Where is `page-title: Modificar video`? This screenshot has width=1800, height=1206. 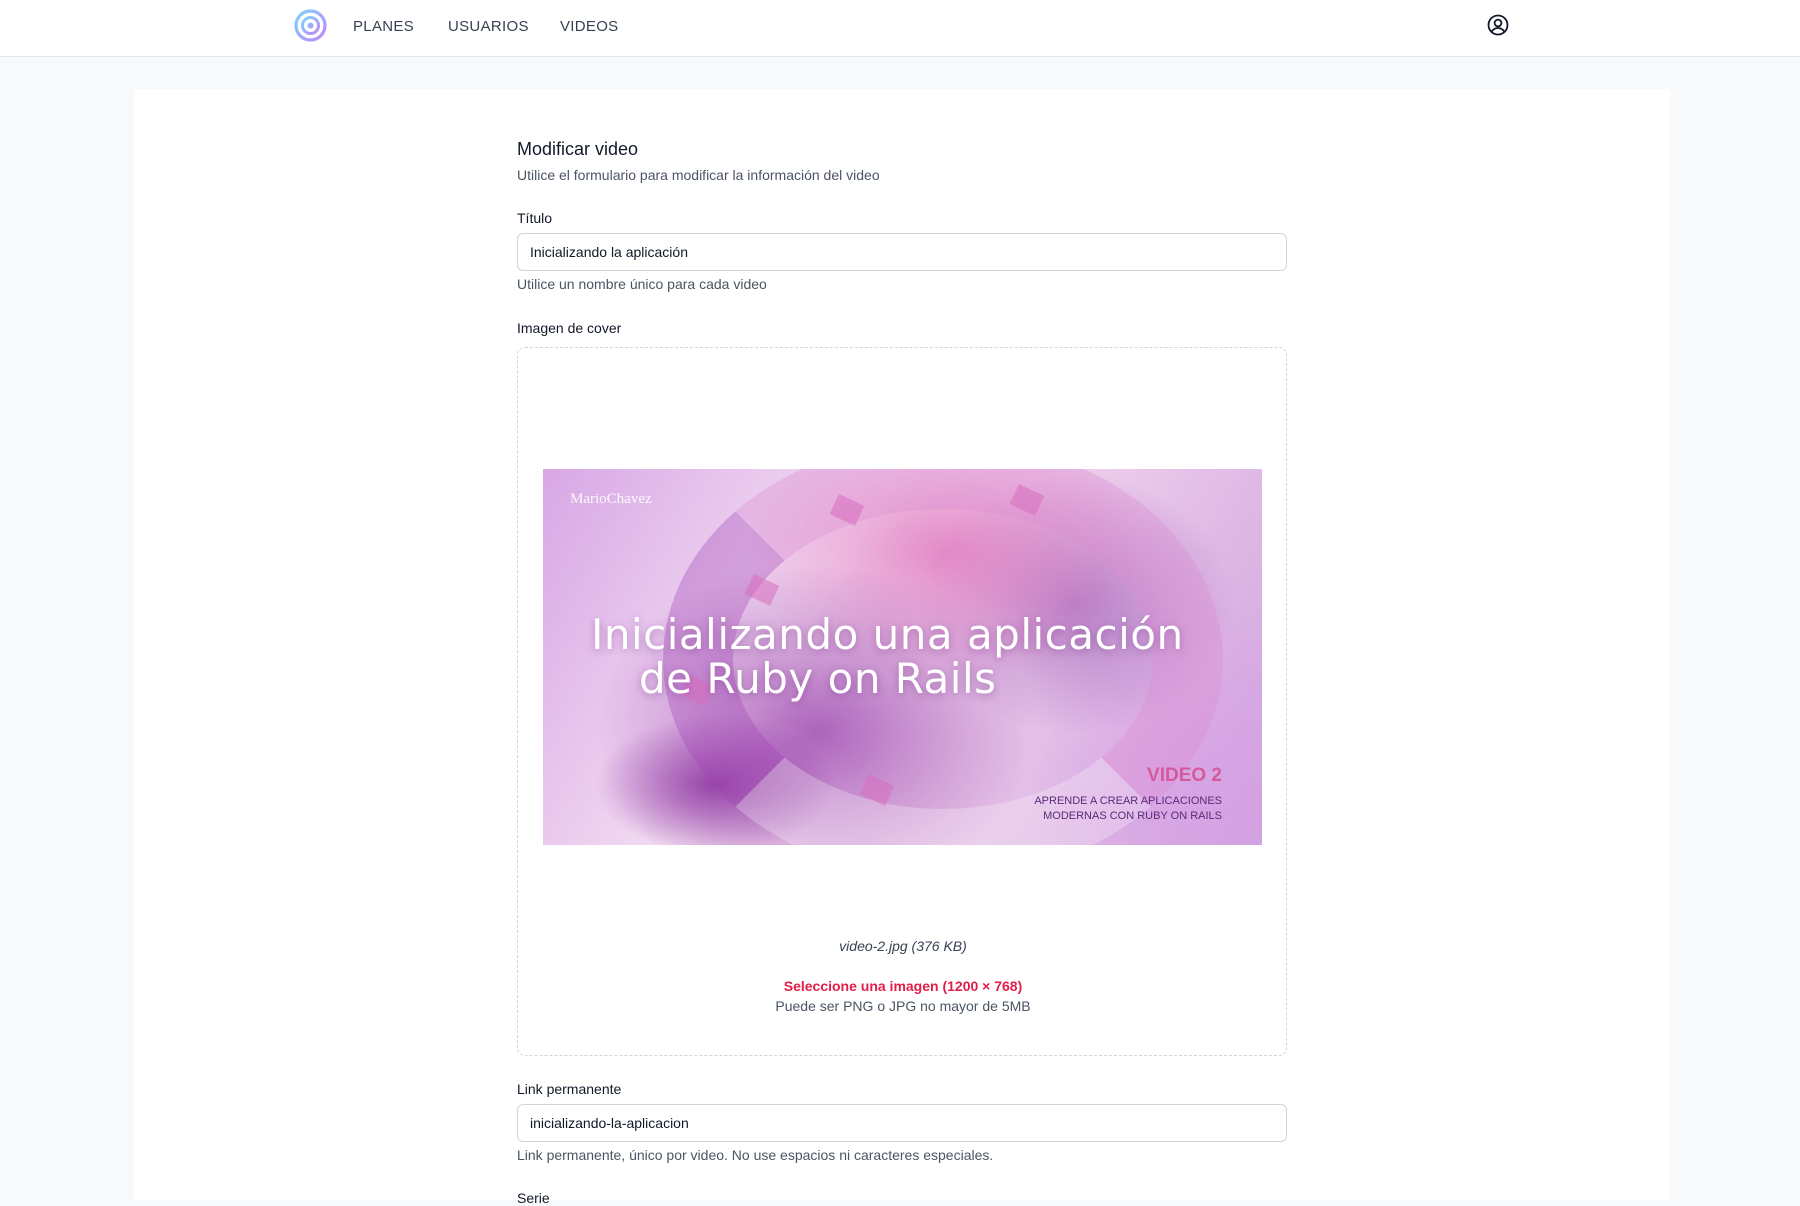 page-title: Modificar video is located at coordinates (578, 149).